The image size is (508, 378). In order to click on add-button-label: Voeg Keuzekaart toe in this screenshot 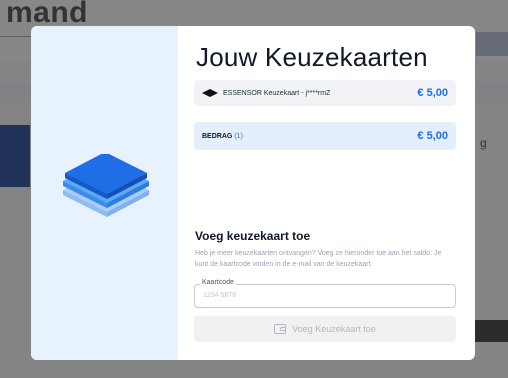, I will do `click(334, 329)`.